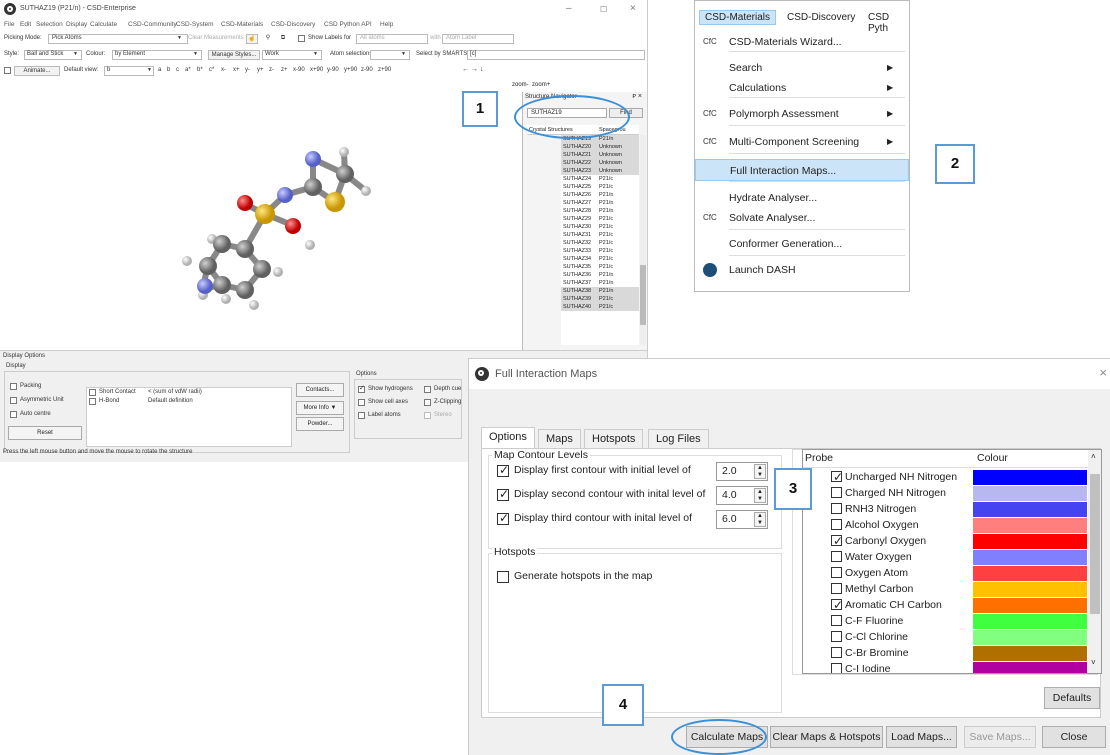  Describe the element at coordinates (945, 493) in the screenshot. I see `probe-row: Charged NH Nitrogen` at that location.